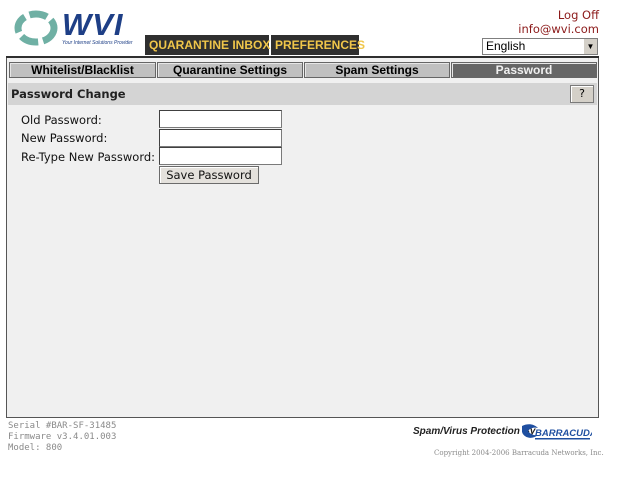 Image resolution: width=618 pixels, height=480 pixels. I want to click on subtab-quarantine-settings-label: Quarantine Settings, so click(230, 70).